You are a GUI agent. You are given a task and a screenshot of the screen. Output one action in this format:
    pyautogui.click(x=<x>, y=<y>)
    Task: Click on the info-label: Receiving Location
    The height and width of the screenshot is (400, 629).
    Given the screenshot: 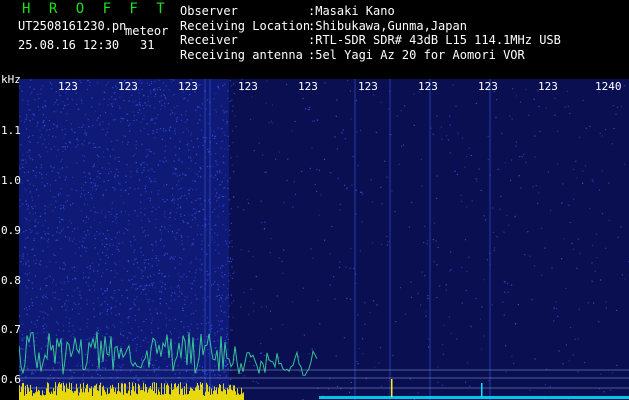 What is the action you would take?
    pyautogui.click(x=245, y=25)
    